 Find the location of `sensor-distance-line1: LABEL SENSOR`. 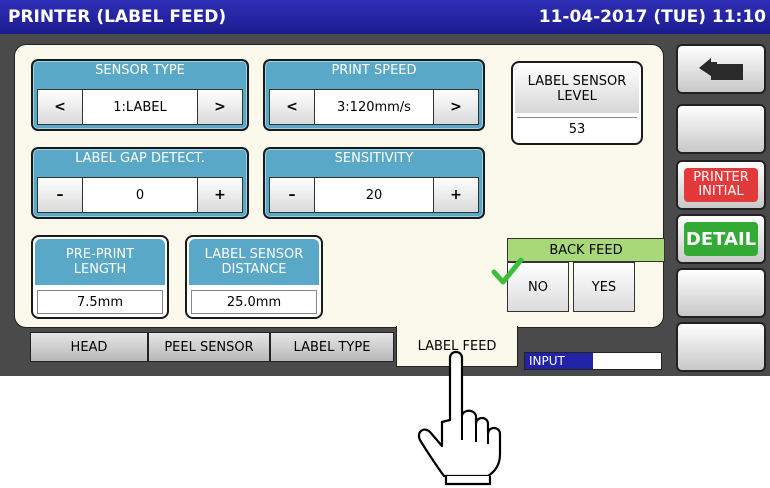

sensor-distance-line1: LABEL SENSOR is located at coordinates (254, 254).